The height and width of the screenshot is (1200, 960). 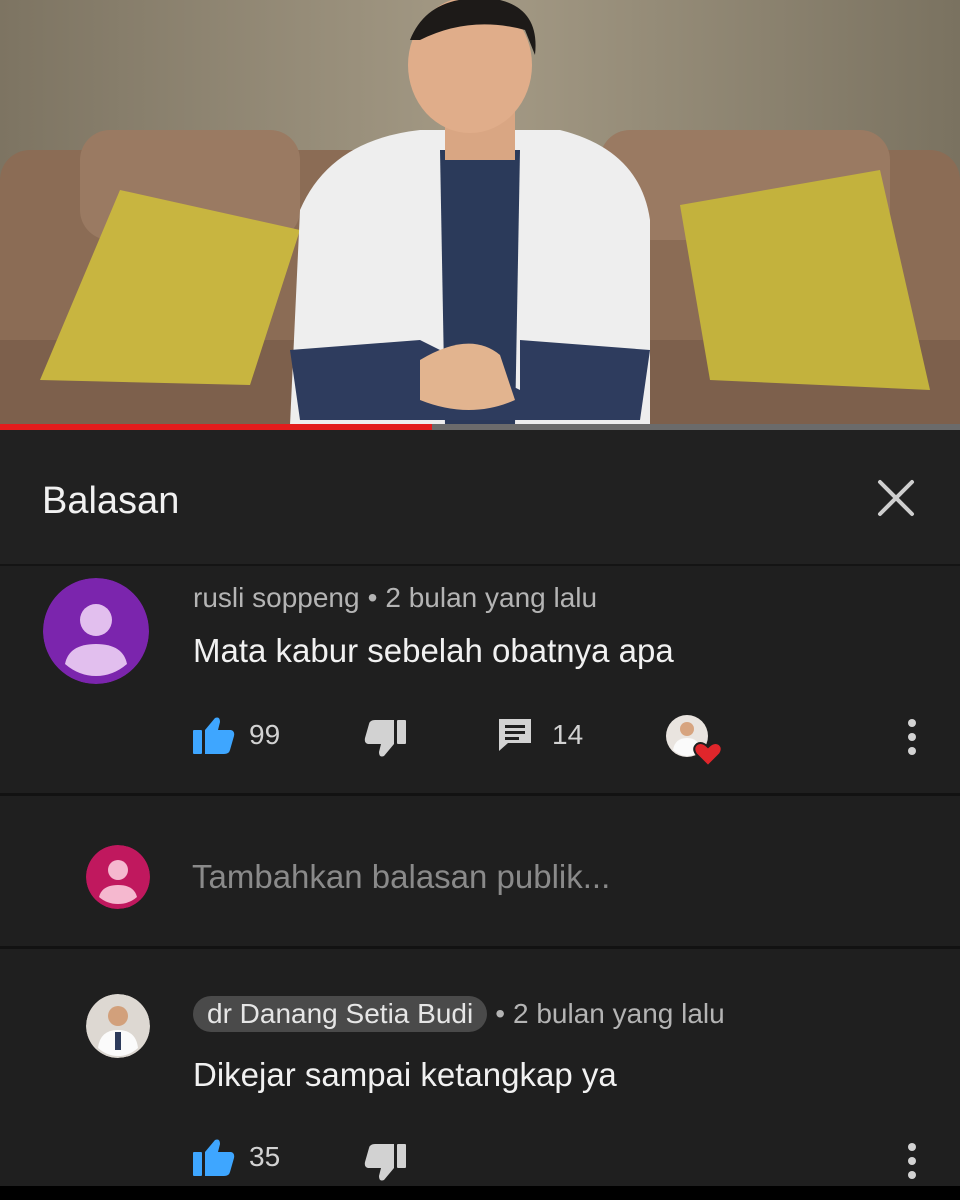 I want to click on comment-time: 2 bulan yang lalu, so click(x=491, y=597).